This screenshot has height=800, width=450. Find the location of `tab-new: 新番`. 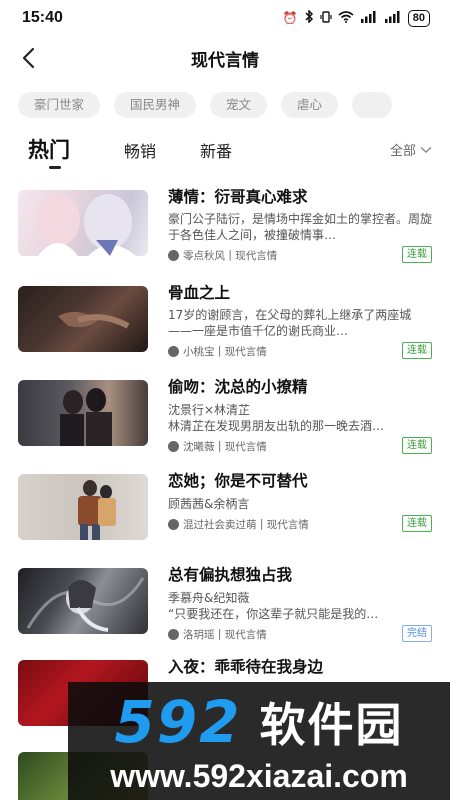

tab-new: 新番 is located at coordinates (216, 150).